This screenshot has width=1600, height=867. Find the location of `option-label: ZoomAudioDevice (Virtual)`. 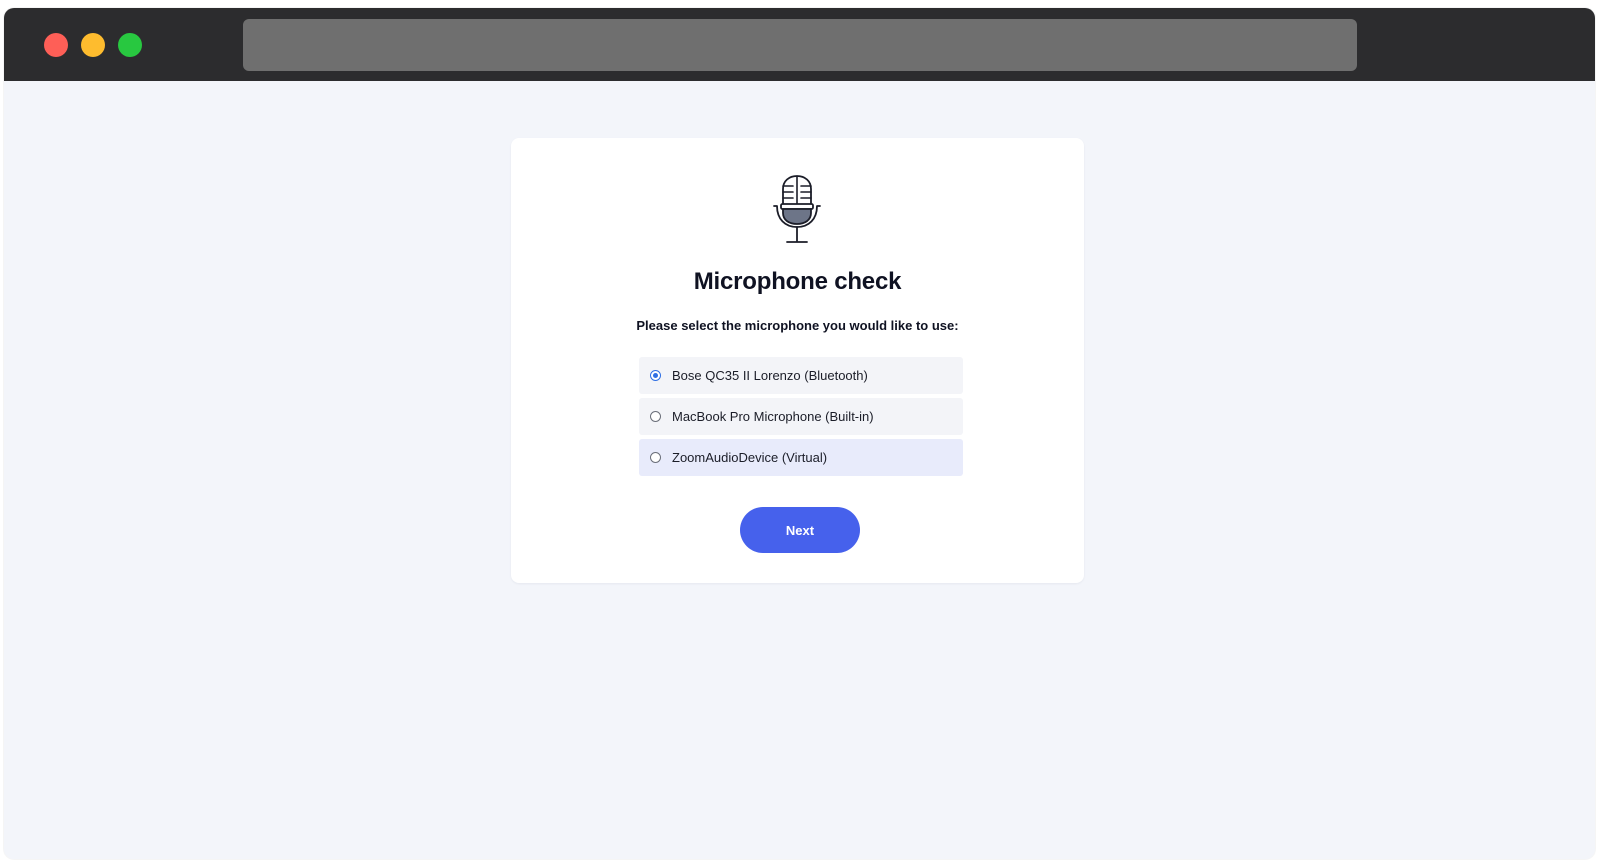

option-label: ZoomAudioDevice (Virtual) is located at coordinates (750, 457).